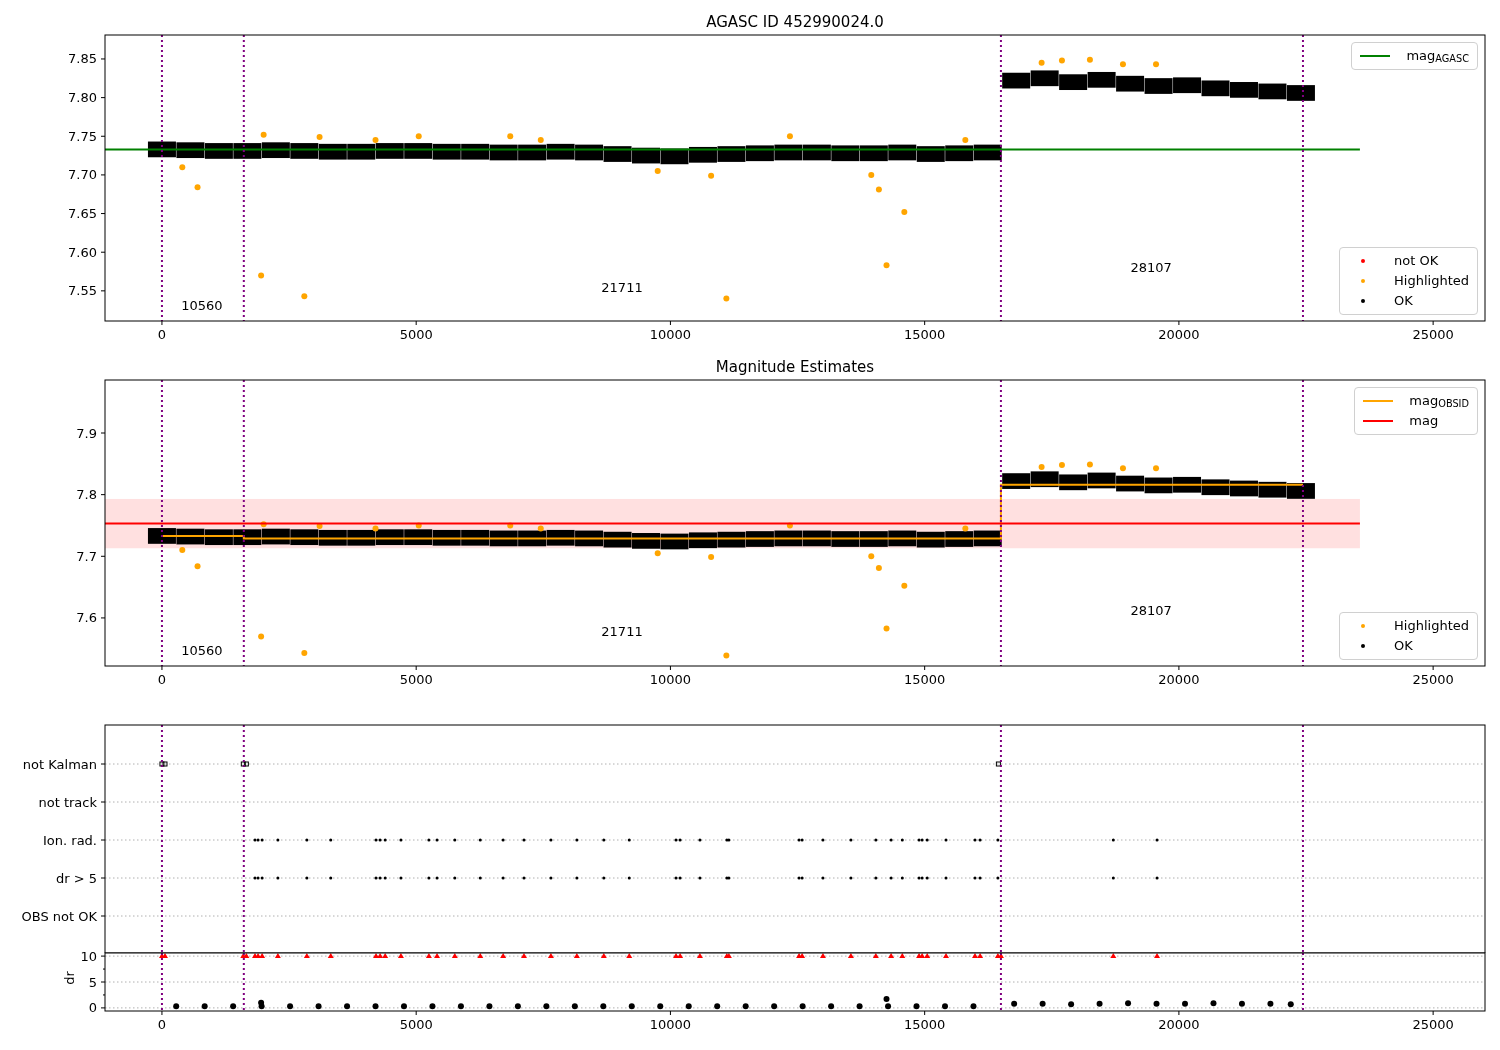 This screenshot has width=1500, height=1050. What do you see at coordinates (1424, 421) in the screenshot?
I see `legend-label: mag` at bounding box center [1424, 421].